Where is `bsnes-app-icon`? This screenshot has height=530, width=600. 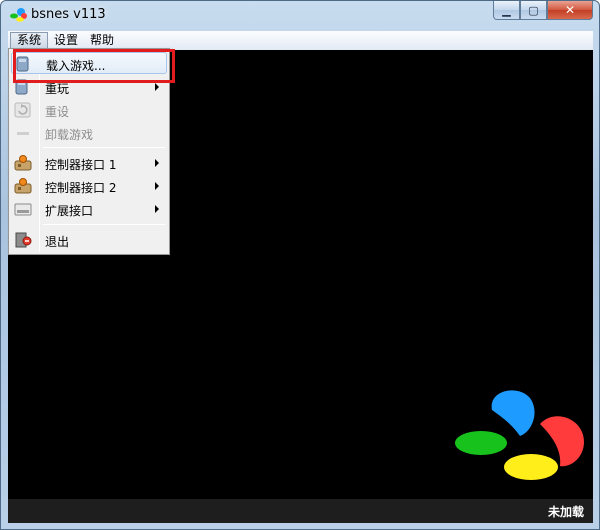
bsnes-app-icon is located at coordinates (18, 15).